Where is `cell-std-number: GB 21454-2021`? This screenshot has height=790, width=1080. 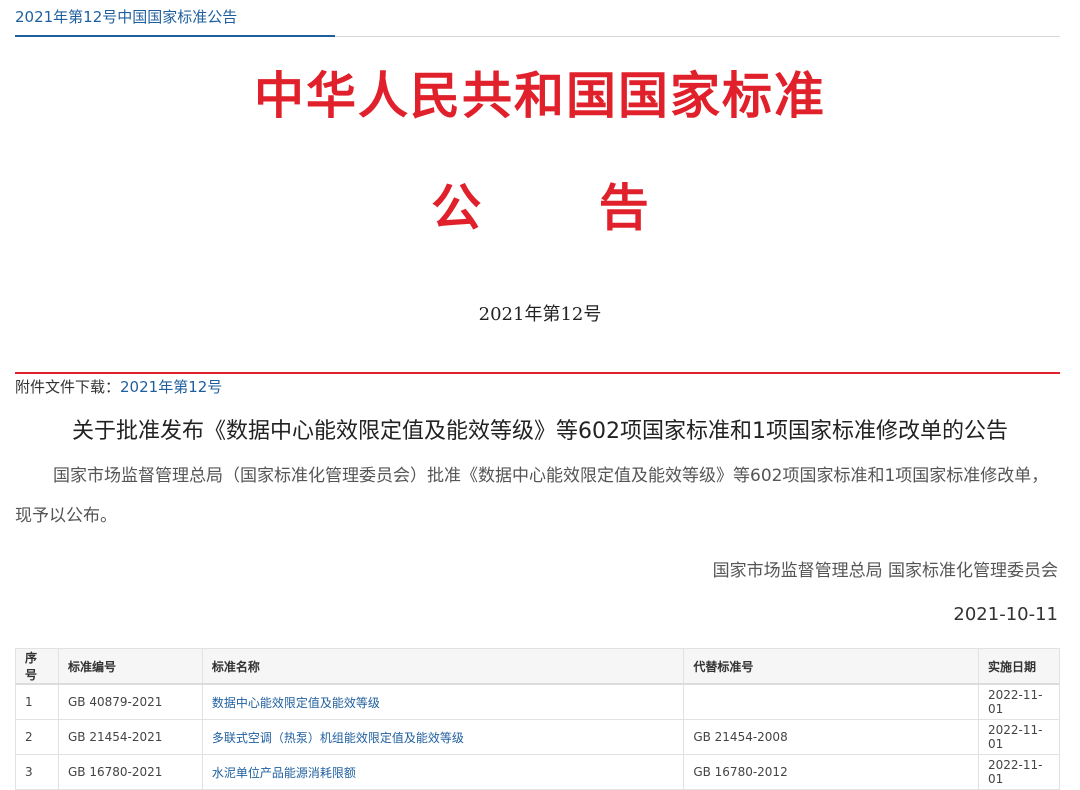
cell-std-number: GB 21454-2021 is located at coordinates (130, 737).